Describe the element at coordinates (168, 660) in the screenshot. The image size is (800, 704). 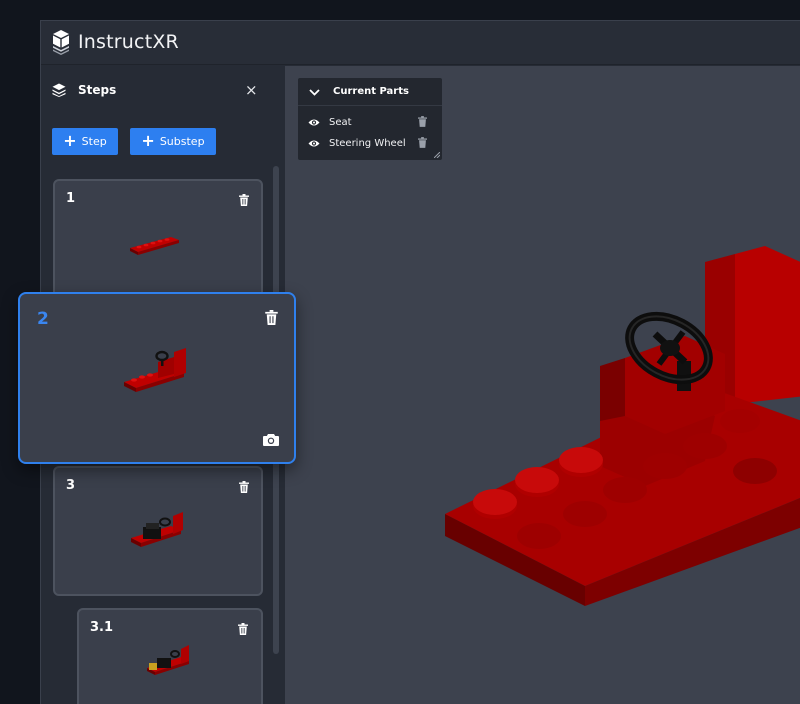
I see `step-3-1-thumbnail` at that location.